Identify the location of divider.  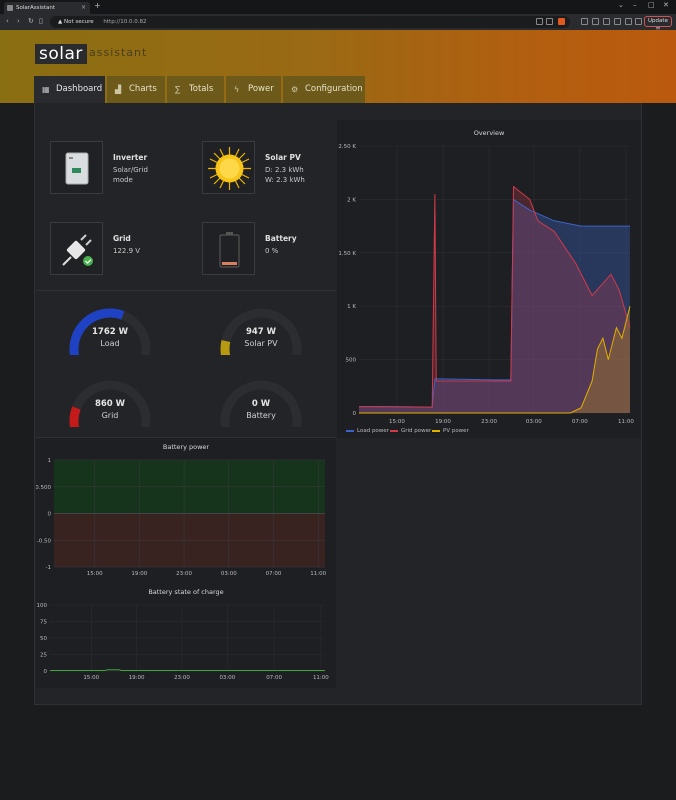
(186, 290).